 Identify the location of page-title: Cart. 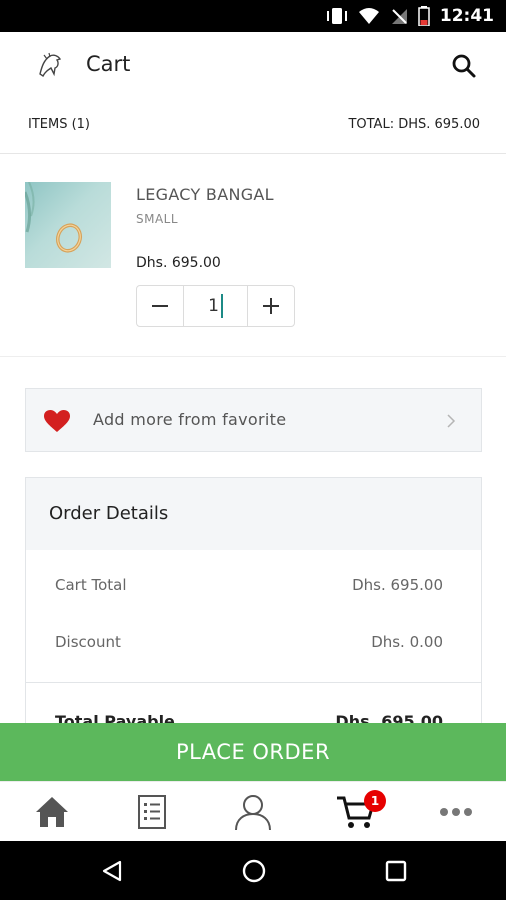
(108, 64).